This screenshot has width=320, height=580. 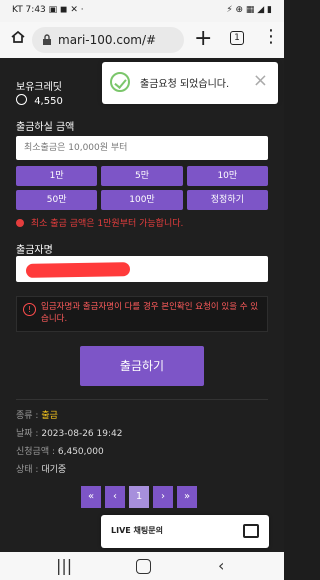 I want to click on live-chat-label: LIVE 채팅문의, so click(x=137, y=530).